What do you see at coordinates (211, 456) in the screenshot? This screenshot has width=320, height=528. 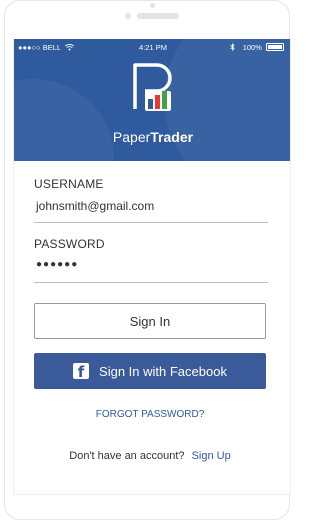 I see `sign-up-link: Sign Up` at bounding box center [211, 456].